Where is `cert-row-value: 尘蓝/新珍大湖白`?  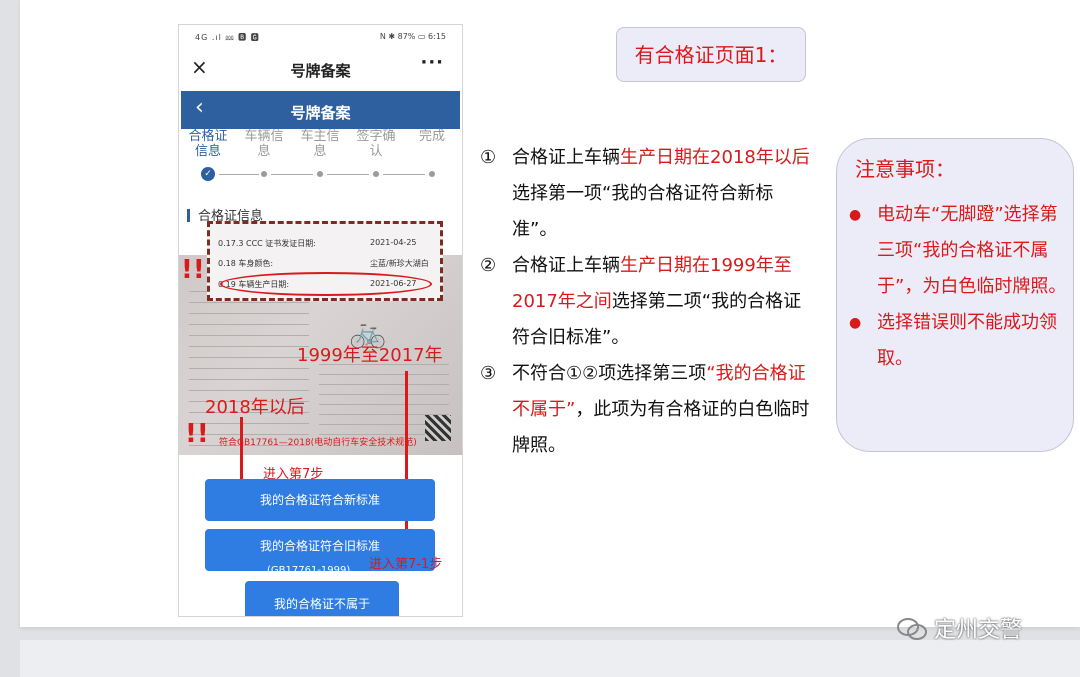 cert-row-value: 尘蓝/新珍大湖白 is located at coordinates (399, 263).